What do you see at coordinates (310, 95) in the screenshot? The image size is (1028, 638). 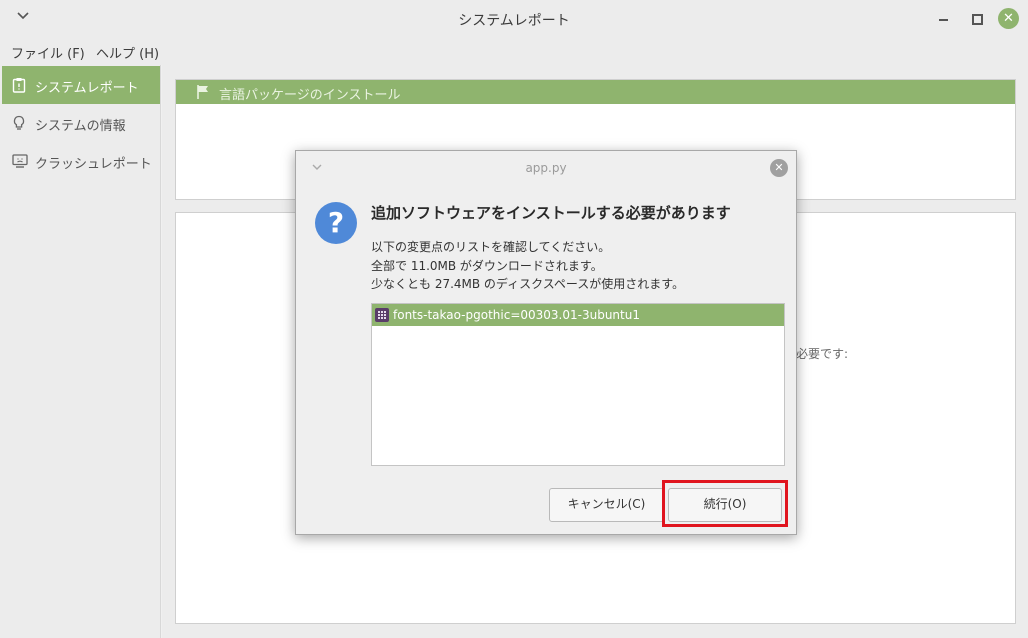 I see `language-packs-label: 言語パッケージのインストール` at bounding box center [310, 95].